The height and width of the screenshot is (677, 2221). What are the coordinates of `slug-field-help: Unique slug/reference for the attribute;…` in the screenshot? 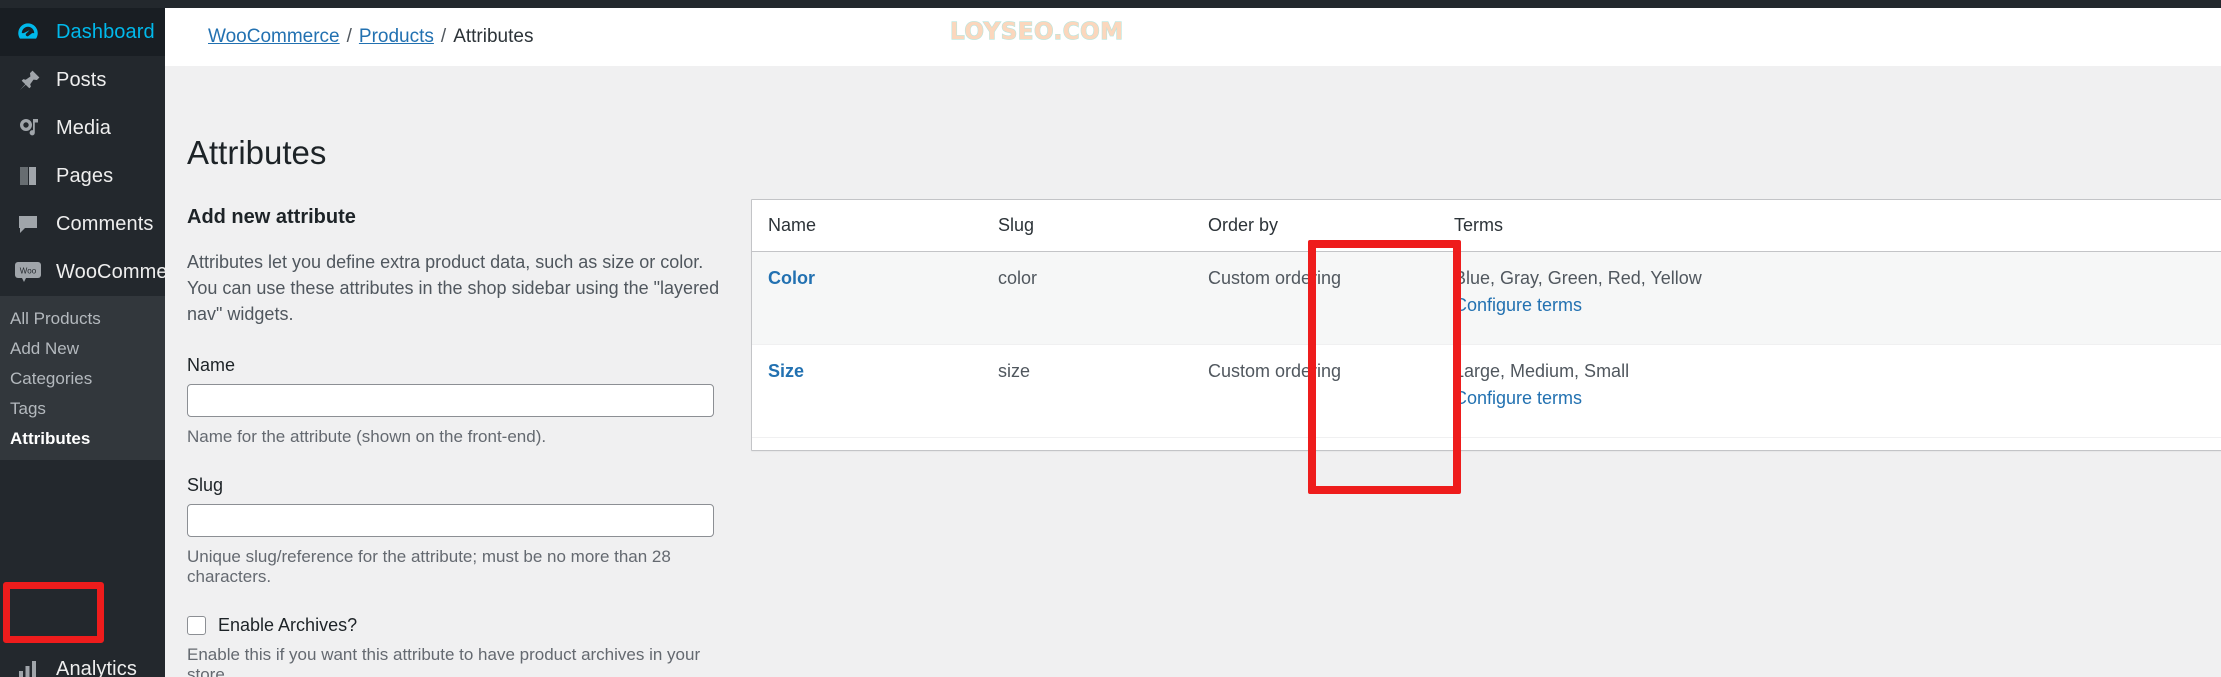 It's located at (429, 567).